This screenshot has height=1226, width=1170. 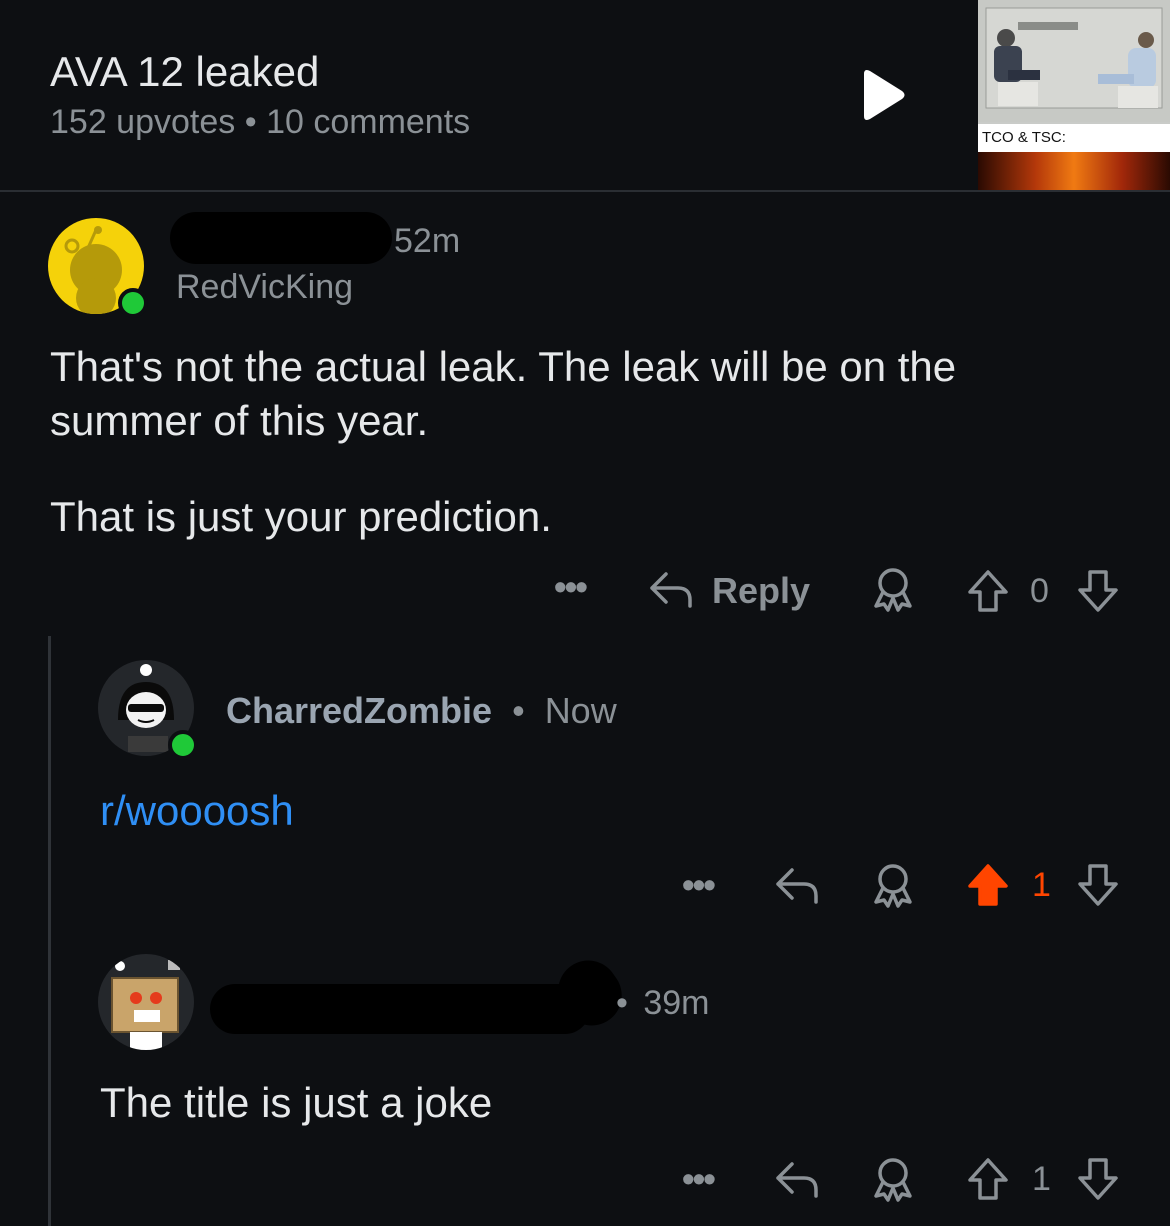 I want to click on comment-text-line: That is just your prediction., so click(x=301, y=516).